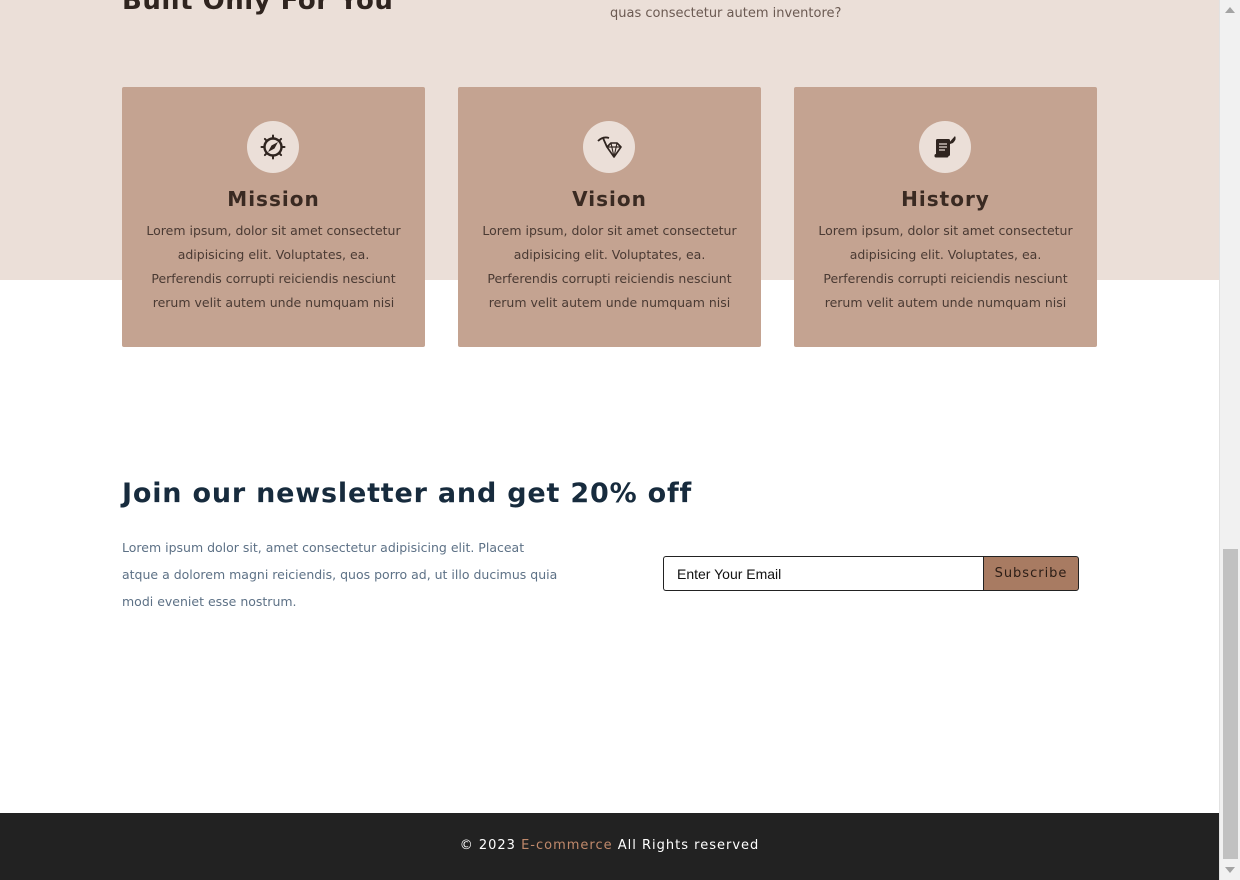  Describe the element at coordinates (1031, 573) in the screenshot. I see `subscribe-button: Subscribe` at that location.